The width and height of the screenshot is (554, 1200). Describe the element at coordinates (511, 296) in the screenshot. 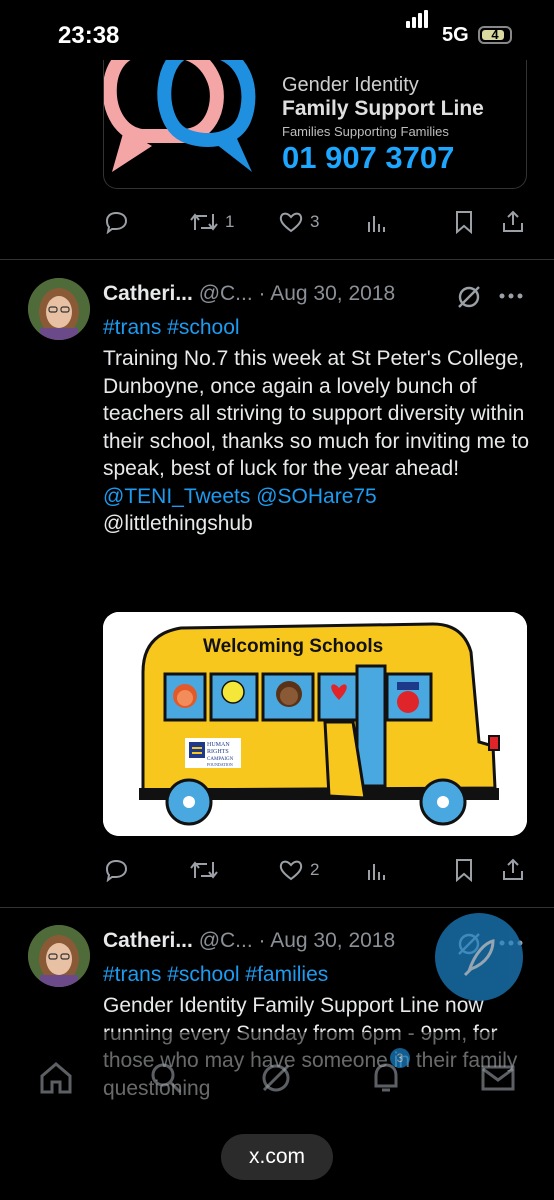

I see `more-icon` at that location.